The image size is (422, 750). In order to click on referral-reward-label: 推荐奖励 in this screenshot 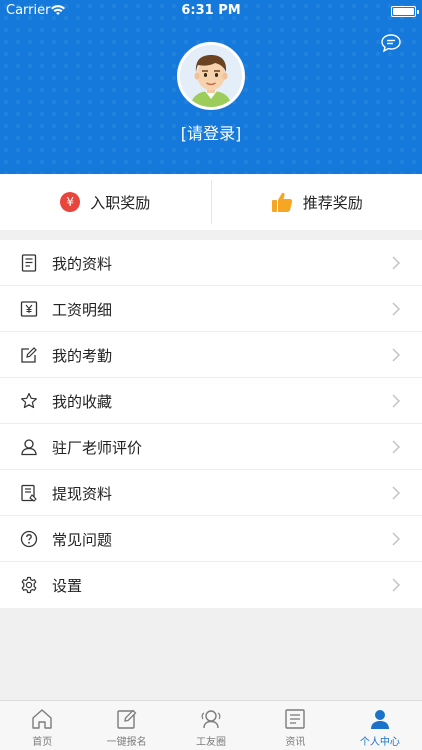, I will do `click(332, 202)`.